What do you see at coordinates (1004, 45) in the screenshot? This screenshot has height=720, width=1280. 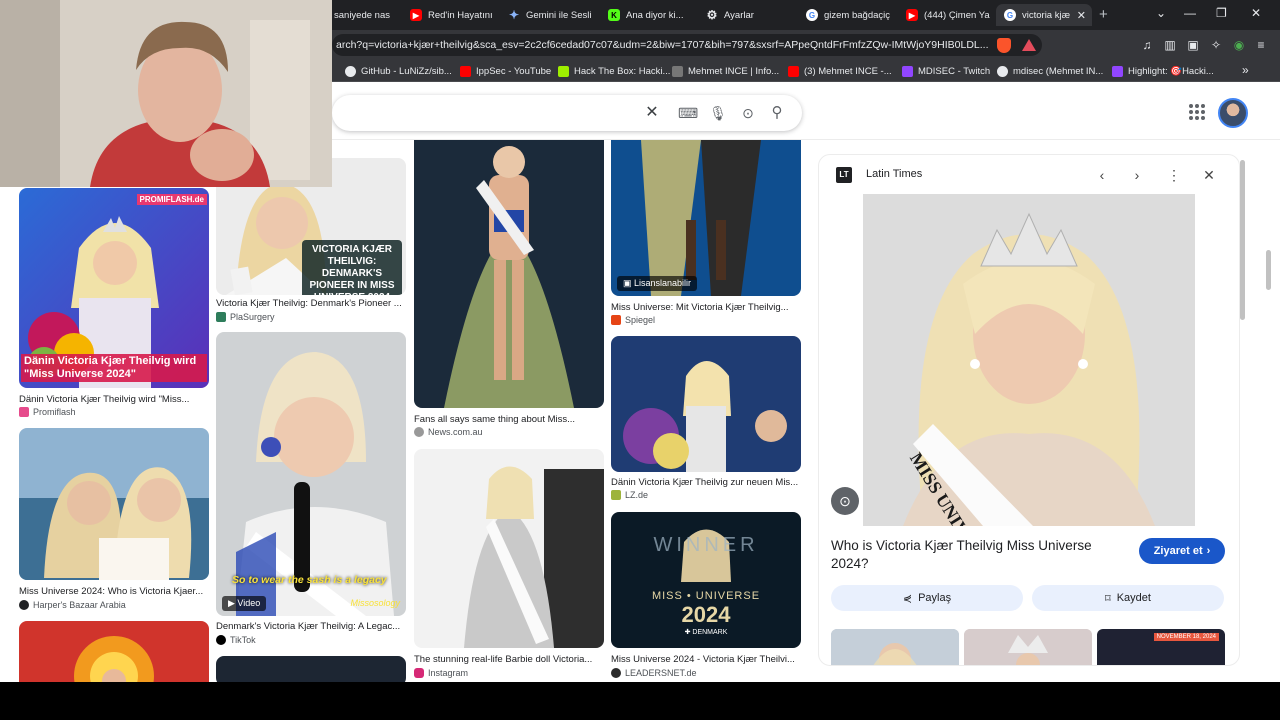 I see `brave-shield-icon` at bounding box center [1004, 45].